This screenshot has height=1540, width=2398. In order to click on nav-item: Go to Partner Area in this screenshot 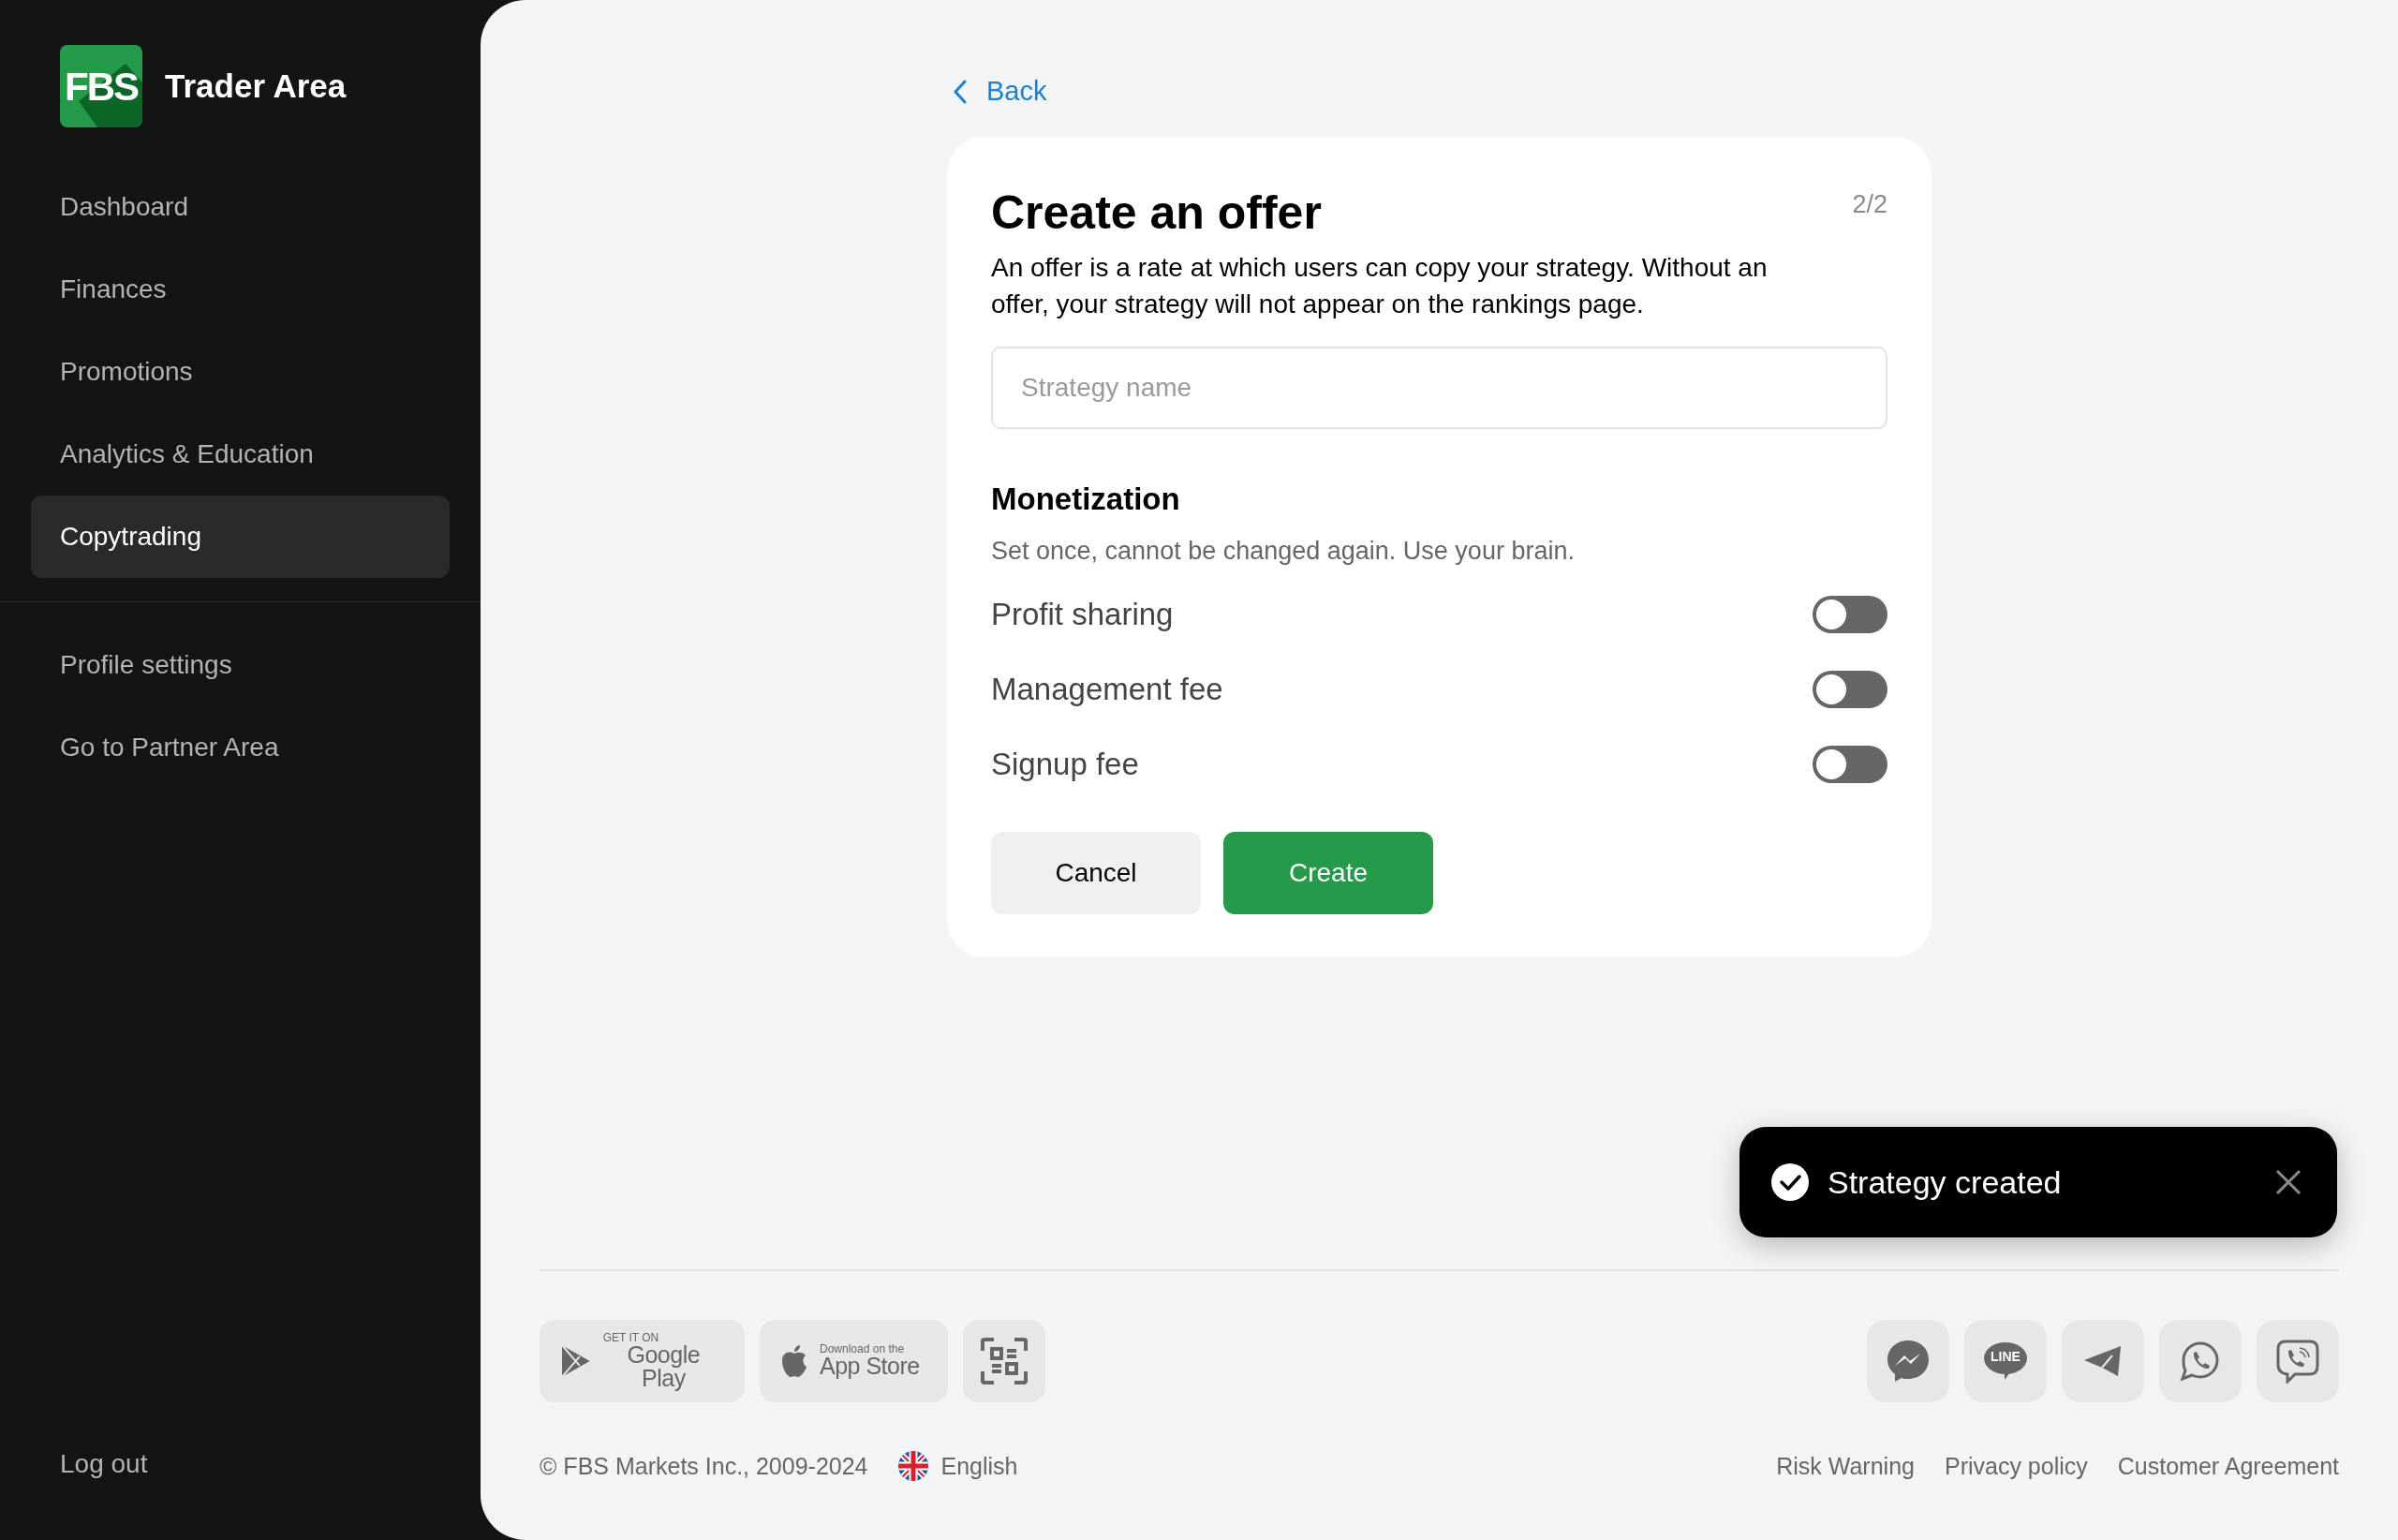, I will do `click(240, 747)`.